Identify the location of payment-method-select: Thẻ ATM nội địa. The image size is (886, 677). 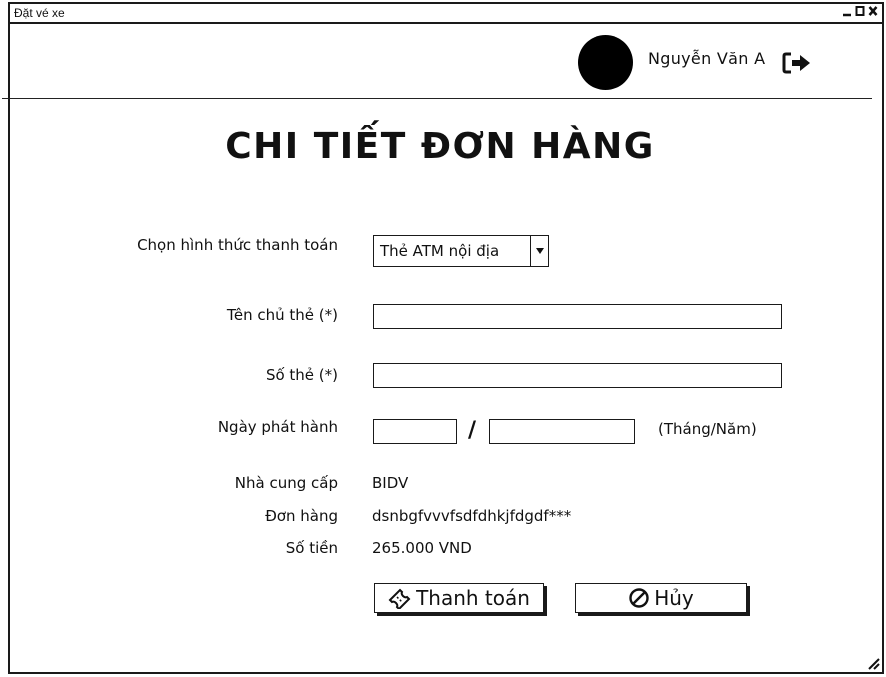
(461, 251).